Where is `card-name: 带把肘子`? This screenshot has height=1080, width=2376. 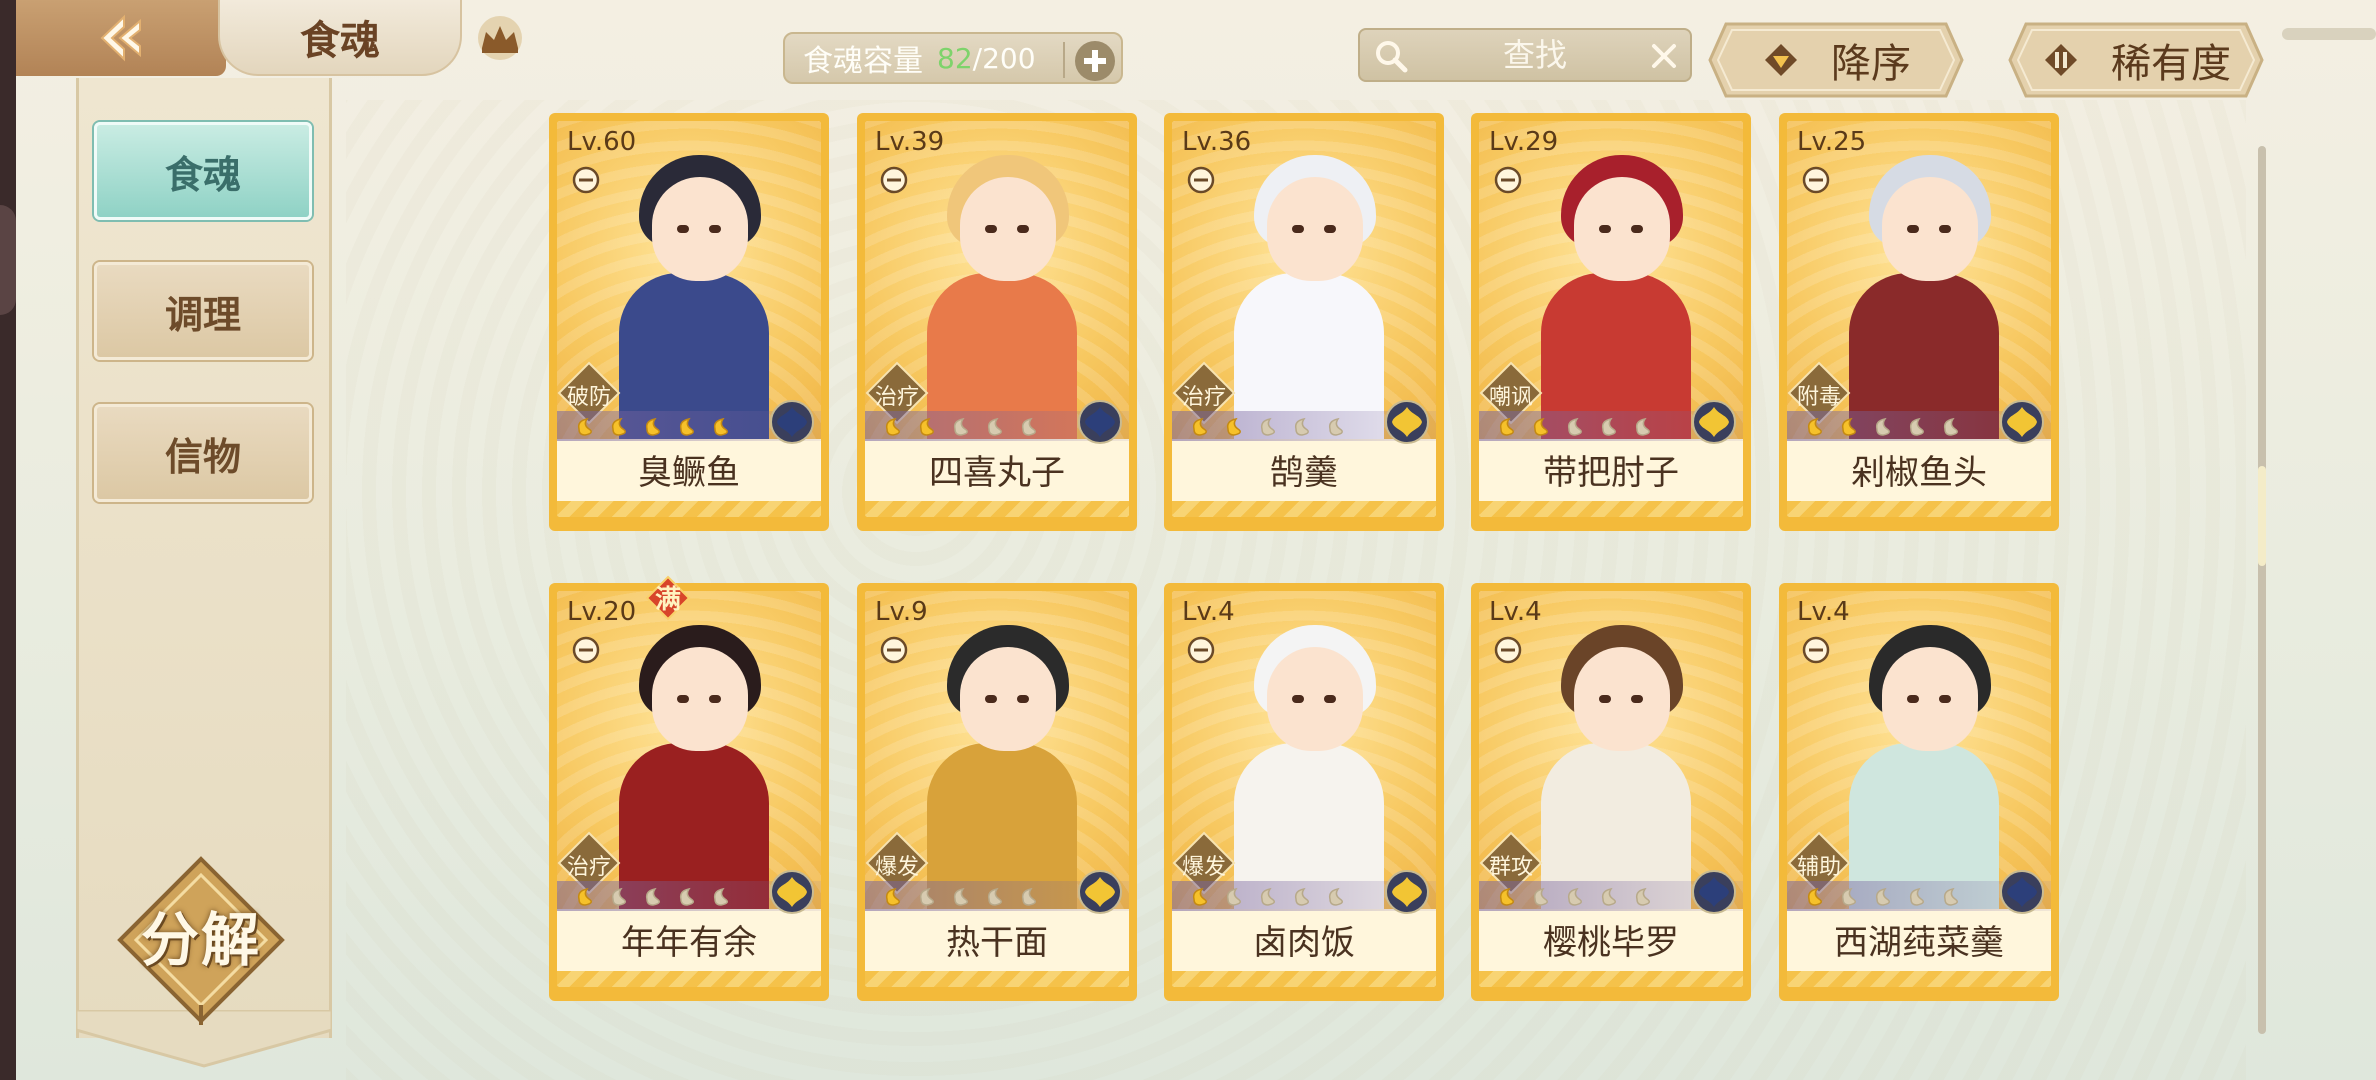 card-name: 带把肘子 is located at coordinates (1611, 473).